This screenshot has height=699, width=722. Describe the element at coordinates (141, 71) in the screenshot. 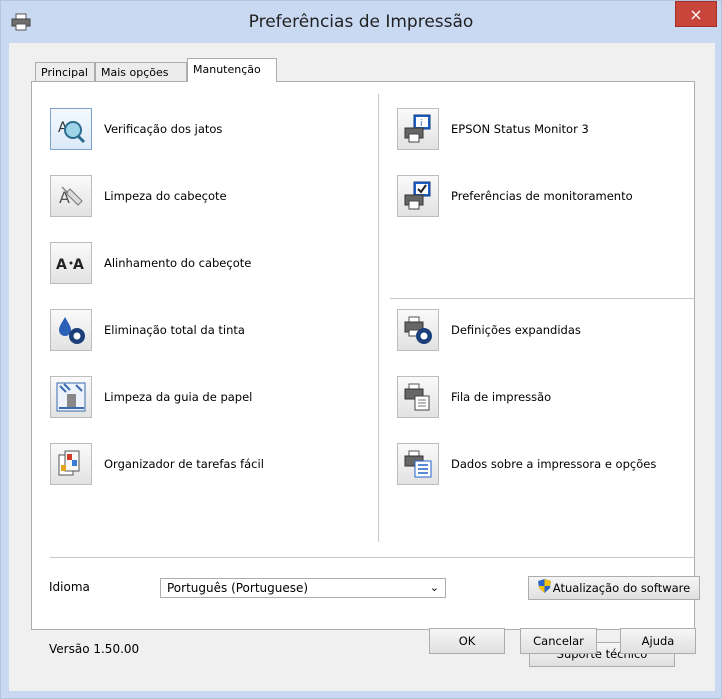

I see `tab-mais-opcoes: Mais opções` at that location.